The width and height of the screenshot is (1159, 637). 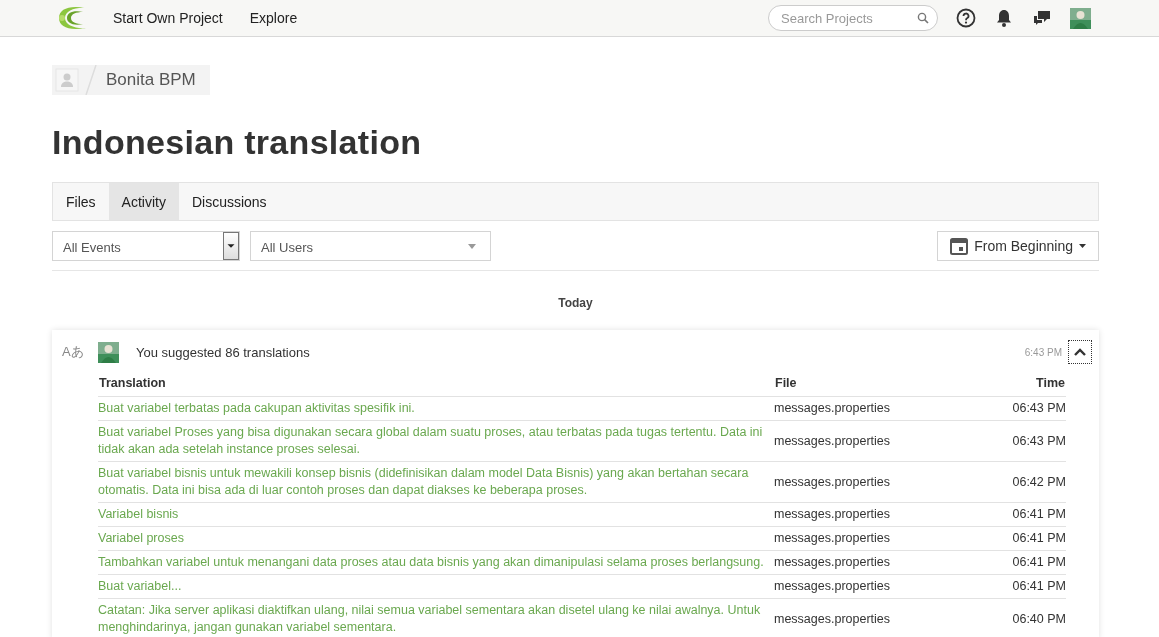 What do you see at coordinates (1042, 18) in the screenshot?
I see `chat-icon` at bounding box center [1042, 18].